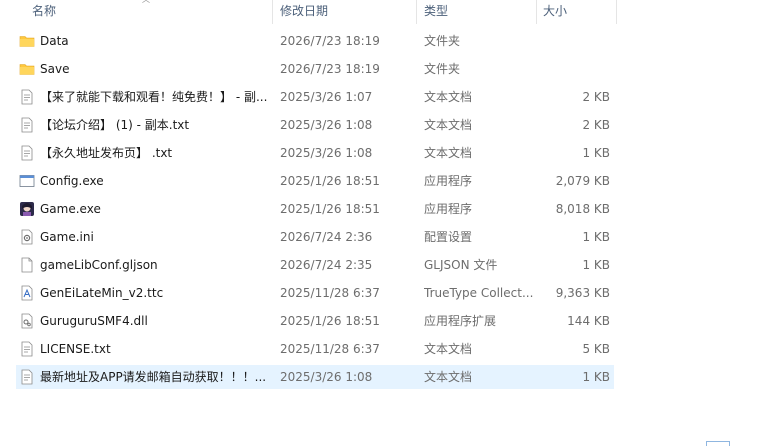  I want to click on file-name: Game.exe, so click(70, 209).